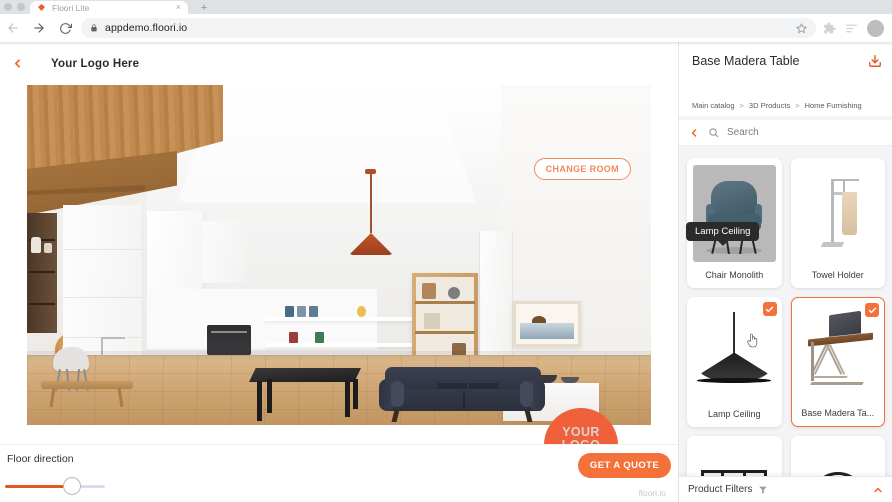  I want to click on product-card-label: Lamp Ceiling, so click(734, 414).